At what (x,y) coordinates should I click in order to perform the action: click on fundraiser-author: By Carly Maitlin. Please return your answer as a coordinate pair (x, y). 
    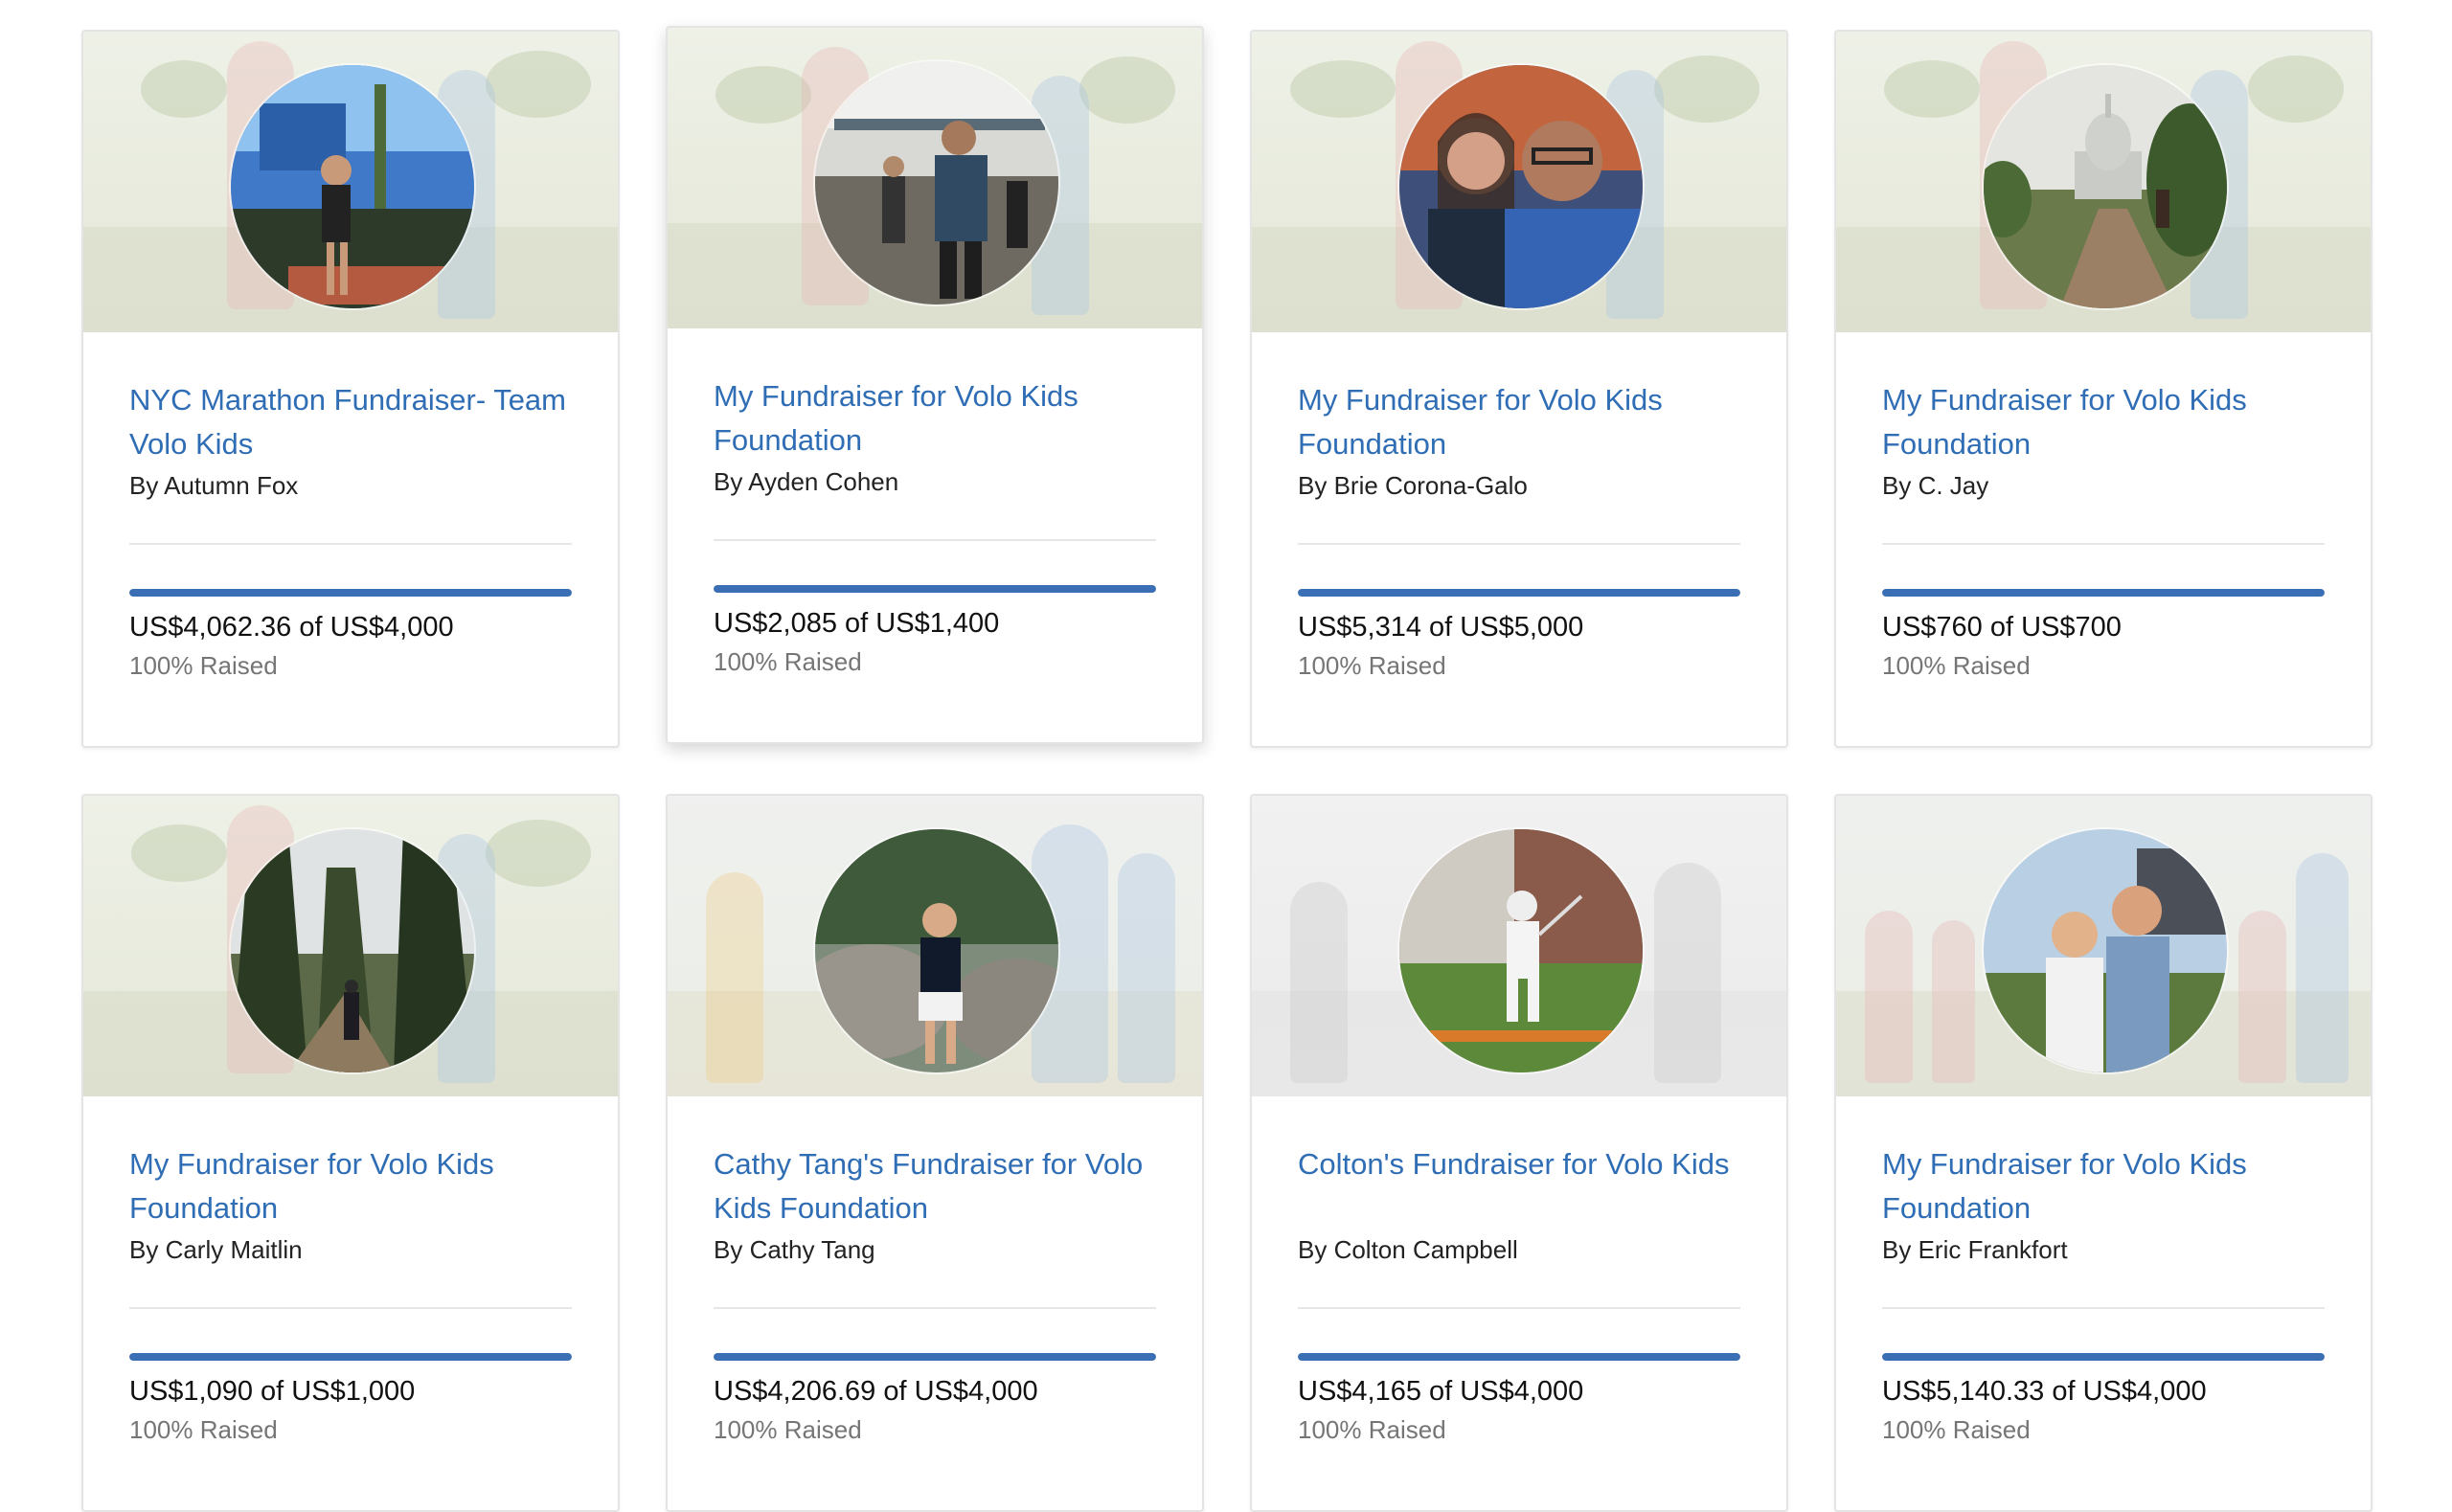
    Looking at the image, I should click on (216, 1249).